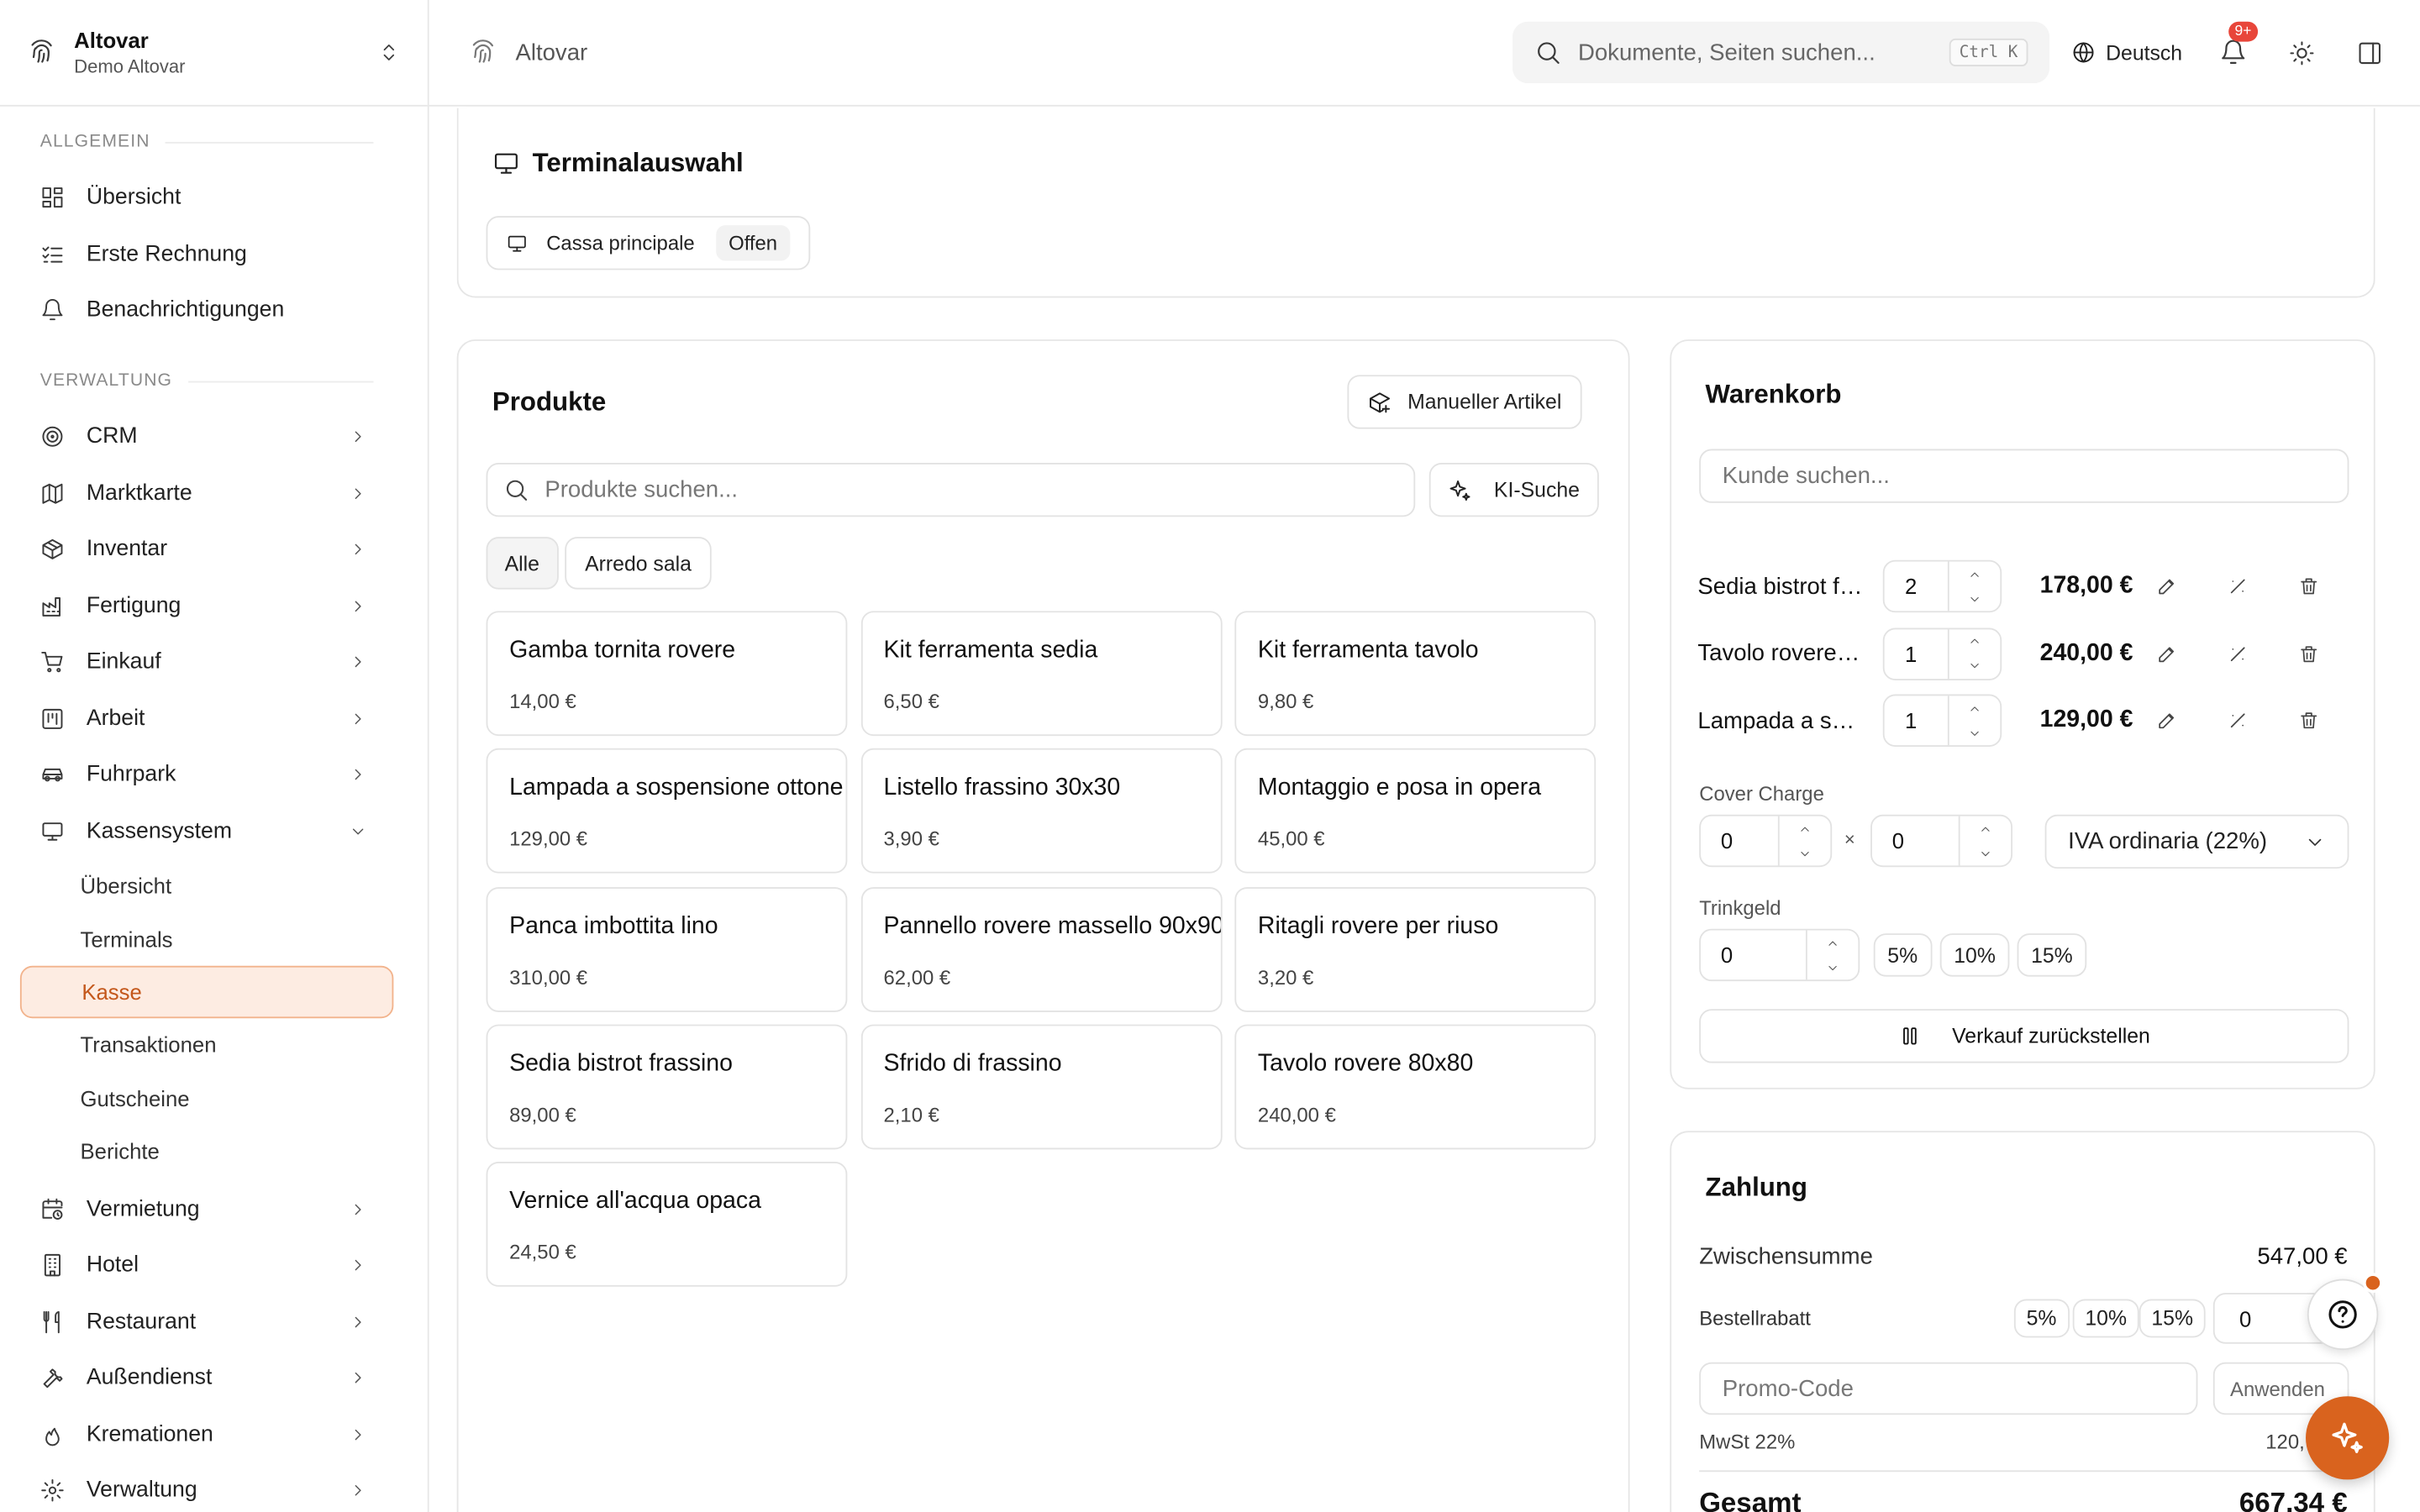 The image size is (2420, 1512). What do you see at coordinates (1780, 955) in the screenshot?
I see `tip-stepper: 0` at bounding box center [1780, 955].